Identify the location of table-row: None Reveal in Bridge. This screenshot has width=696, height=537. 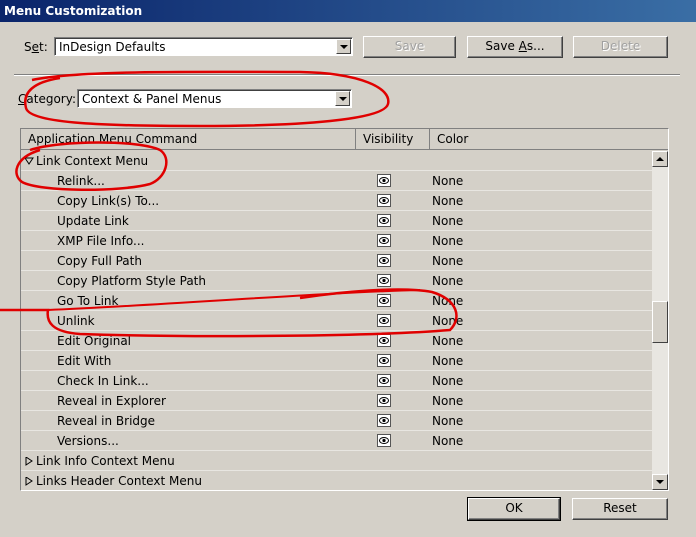
(336, 421).